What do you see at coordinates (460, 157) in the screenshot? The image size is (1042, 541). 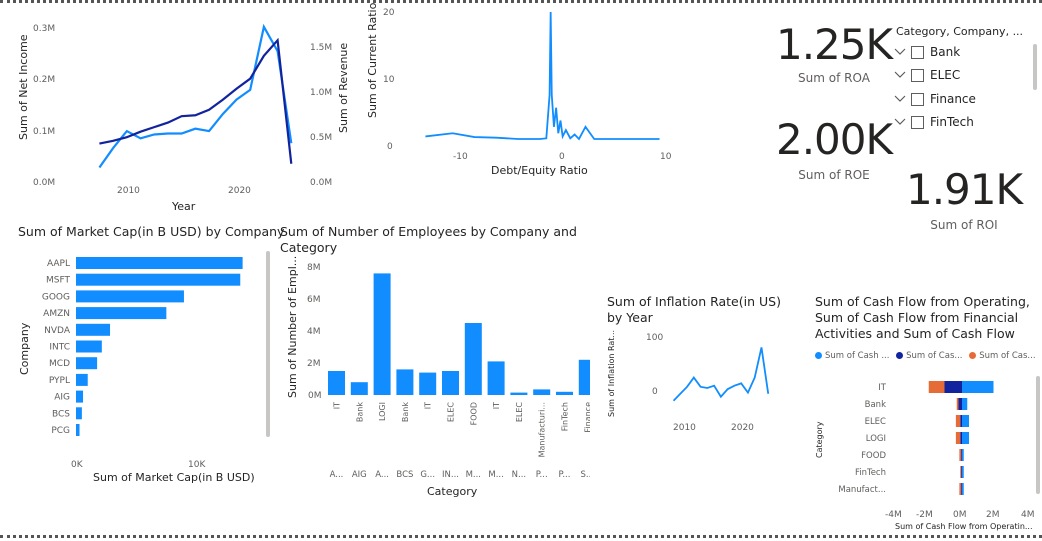 I see `x-tick: -10` at bounding box center [460, 157].